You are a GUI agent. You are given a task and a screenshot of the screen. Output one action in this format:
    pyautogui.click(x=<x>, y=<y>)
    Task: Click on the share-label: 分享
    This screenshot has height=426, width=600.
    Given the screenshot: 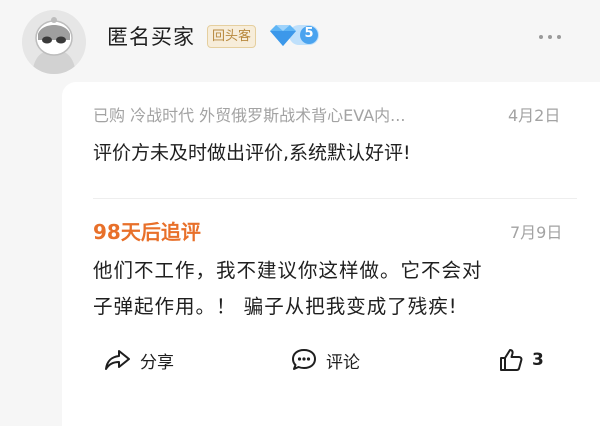 What is the action you would take?
    pyautogui.click(x=157, y=362)
    